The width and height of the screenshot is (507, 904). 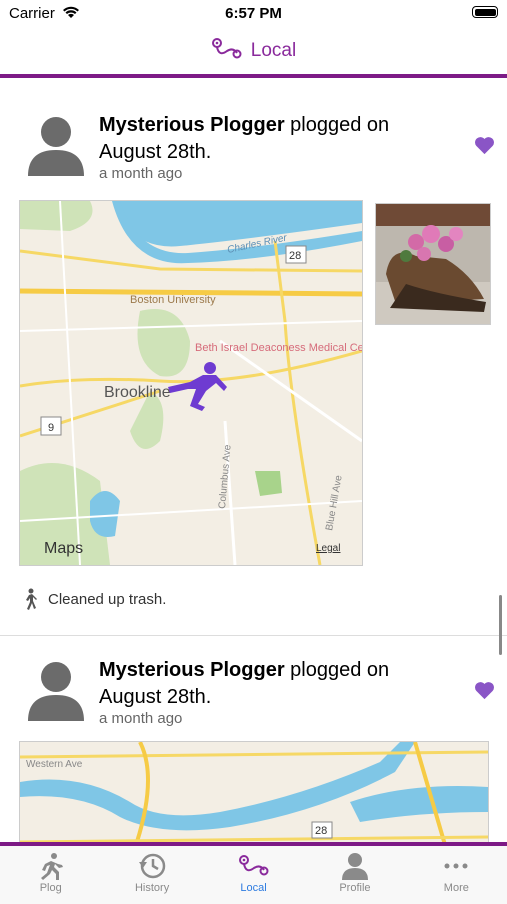 What do you see at coordinates (500, 625) in the screenshot?
I see `scrollbar` at bounding box center [500, 625].